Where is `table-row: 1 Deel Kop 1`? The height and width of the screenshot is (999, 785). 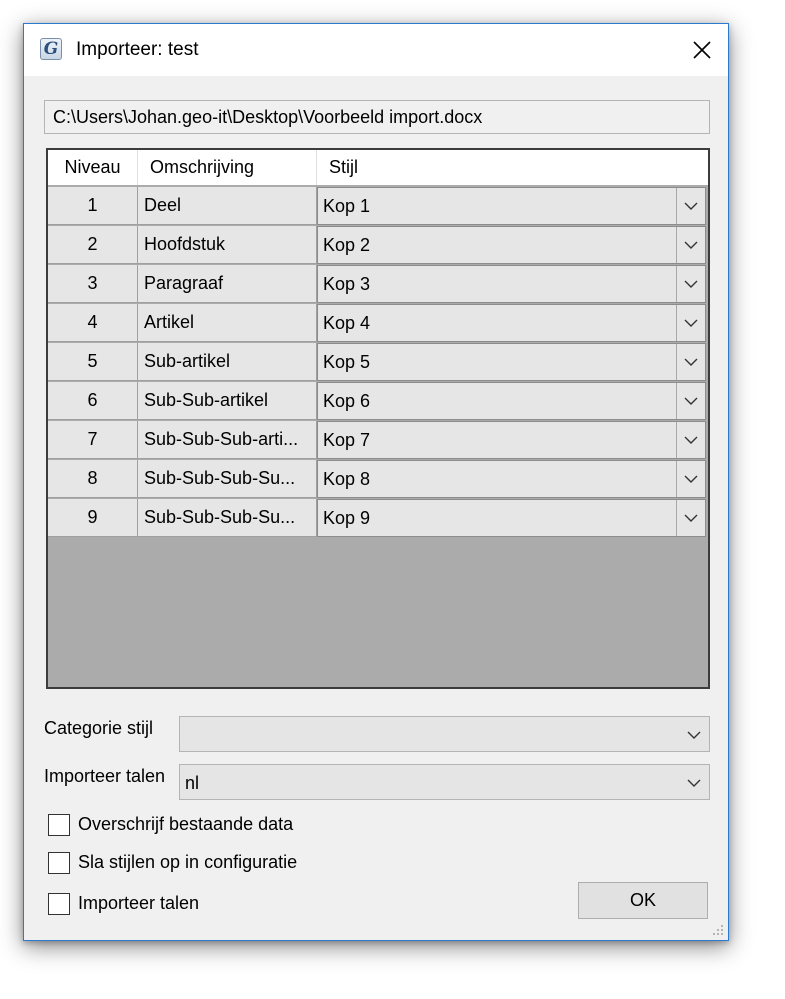
table-row: 1 Deel Kop 1 is located at coordinates (378, 206).